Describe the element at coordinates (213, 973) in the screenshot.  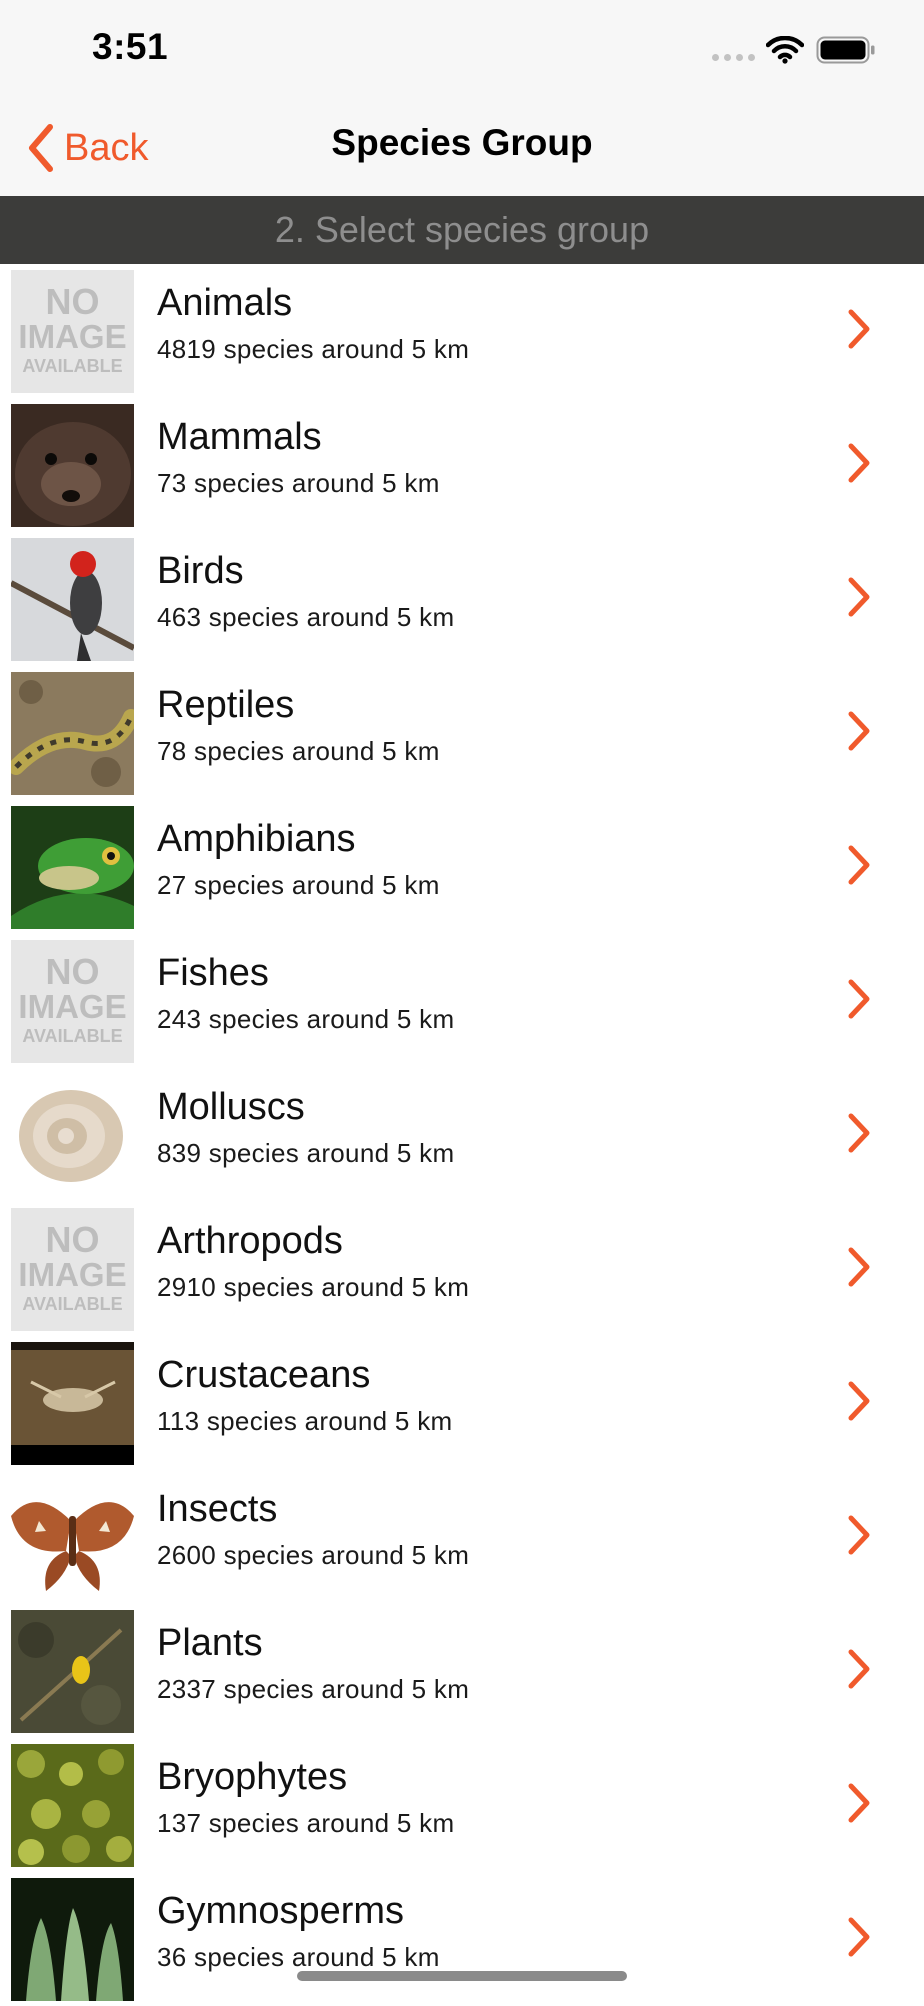
I see `group-name: Fishes` at that location.